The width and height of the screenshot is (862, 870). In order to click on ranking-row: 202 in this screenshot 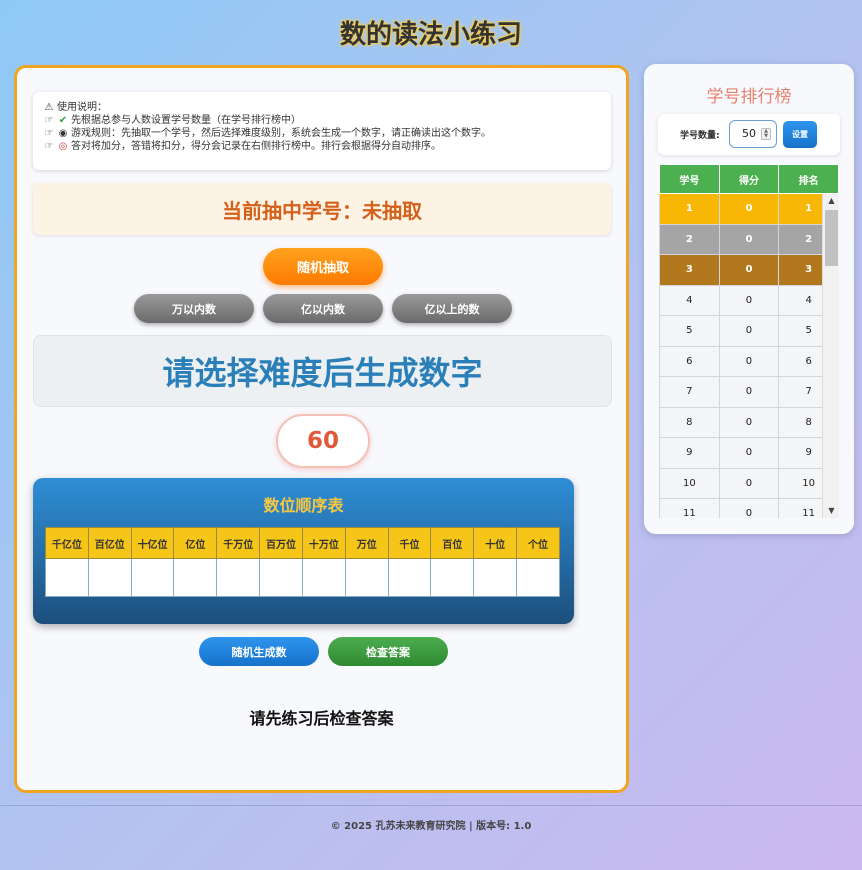, I will do `click(749, 239)`.